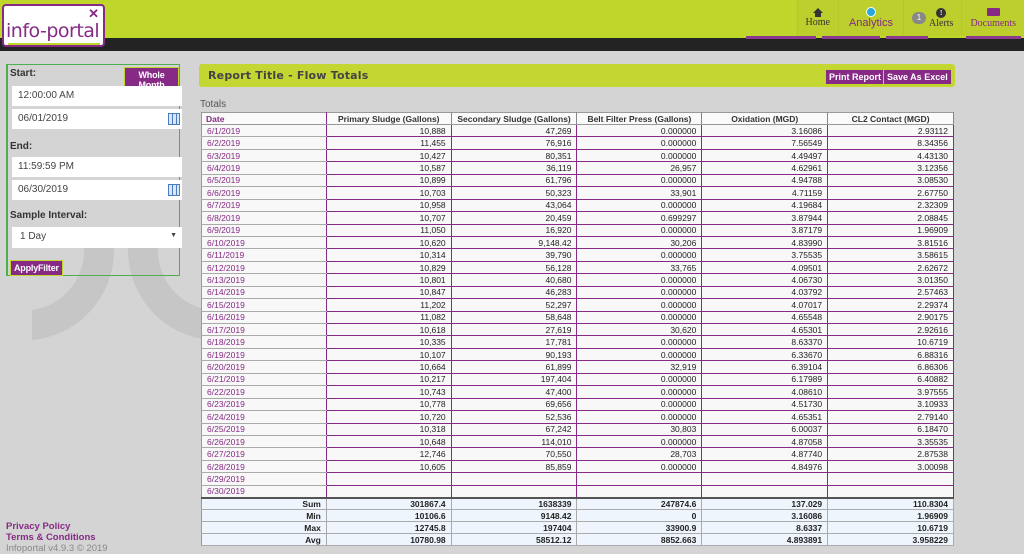  What do you see at coordinates (514, 467) in the screenshot?
I see `cell-secondary-sludge: 85,859` at bounding box center [514, 467].